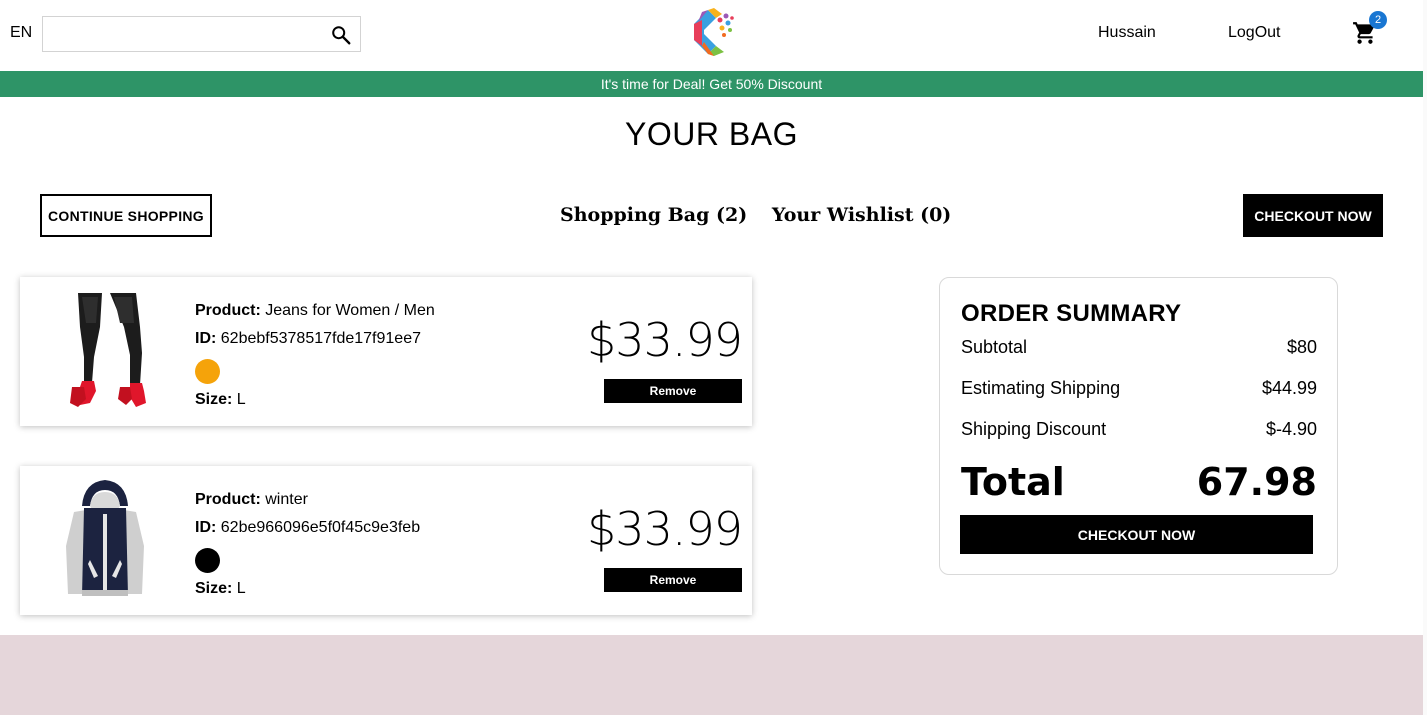  Describe the element at coordinates (320, 527) in the screenshot. I see `product-id: 62be966096e5f0f45c9e3feb` at that location.